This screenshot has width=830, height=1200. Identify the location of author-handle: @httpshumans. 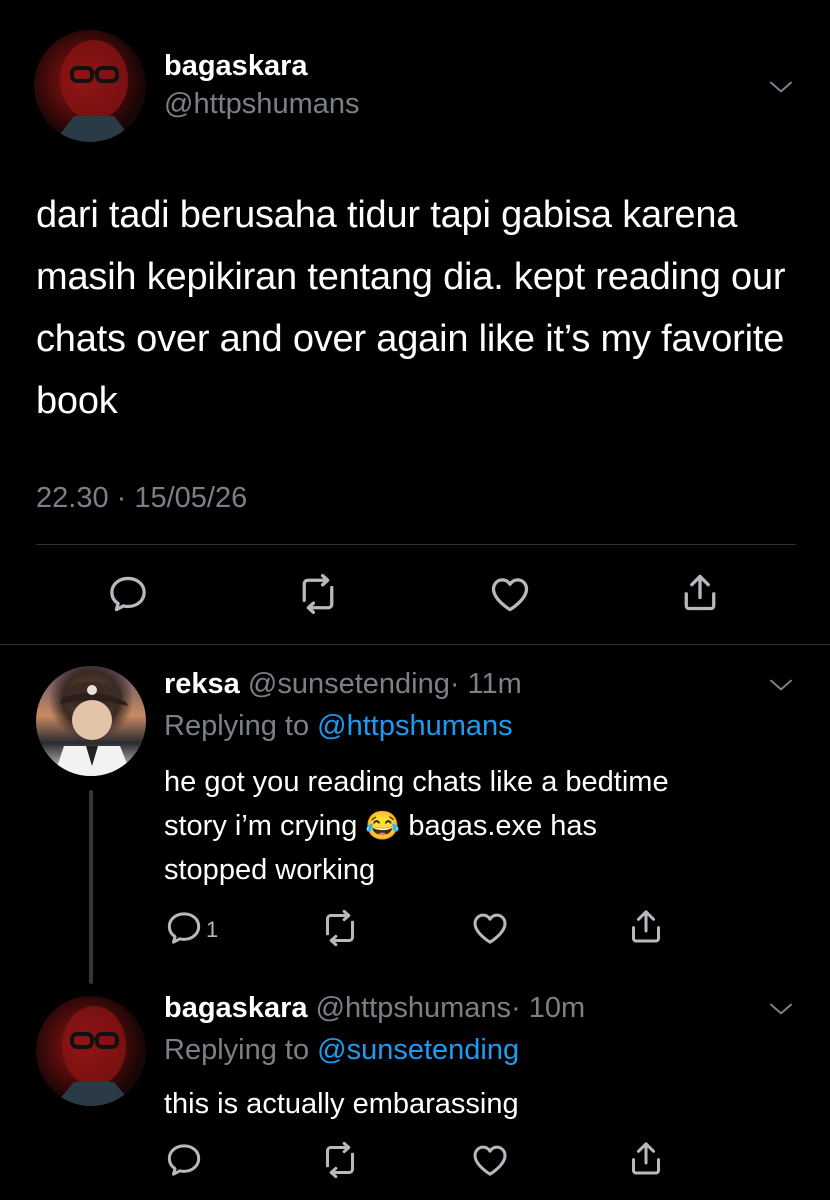
(261, 104).